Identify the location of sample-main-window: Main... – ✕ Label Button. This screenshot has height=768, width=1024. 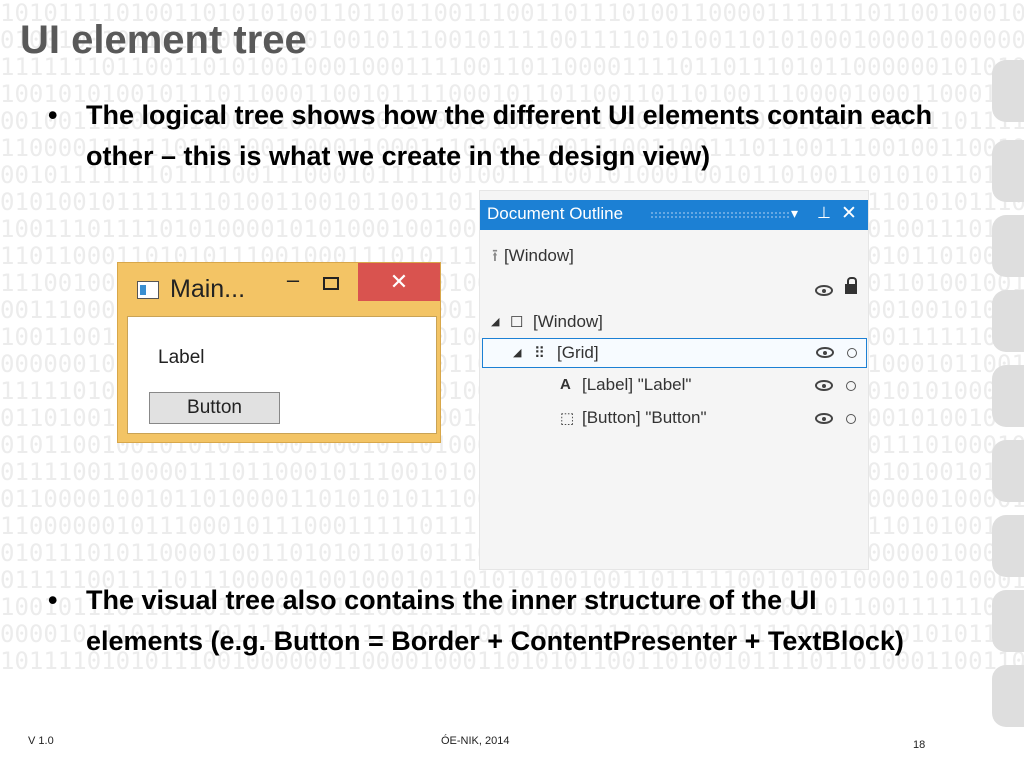
(279, 352).